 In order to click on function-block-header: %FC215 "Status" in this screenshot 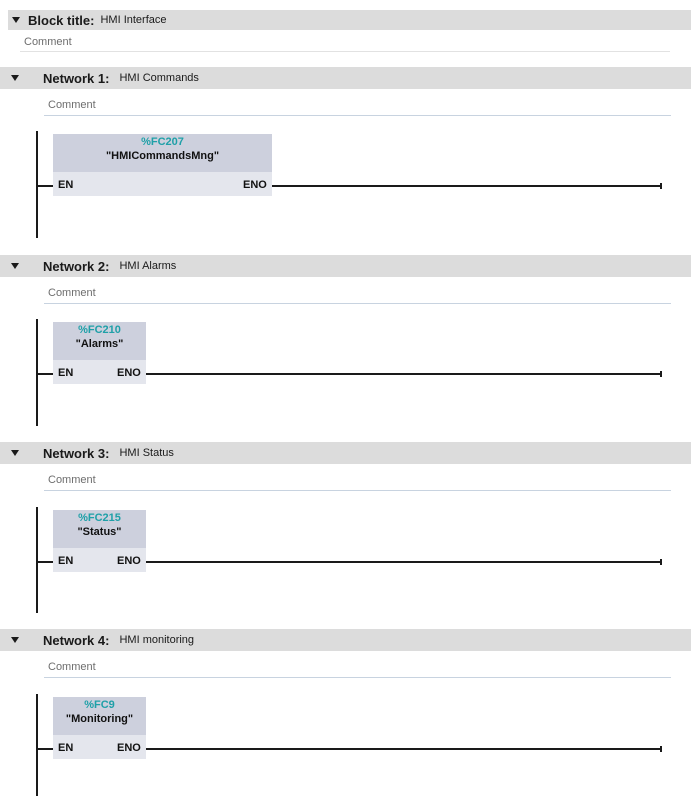, I will do `click(99, 529)`.